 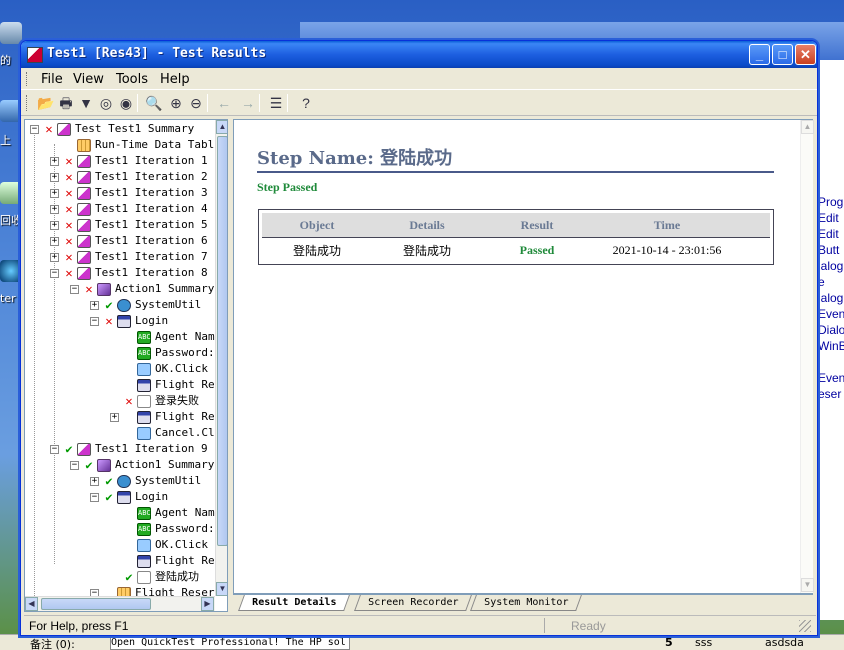 What do you see at coordinates (413, 603) in the screenshot?
I see `tab-screen-recorder: Screen Recorder` at bounding box center [413, 603].